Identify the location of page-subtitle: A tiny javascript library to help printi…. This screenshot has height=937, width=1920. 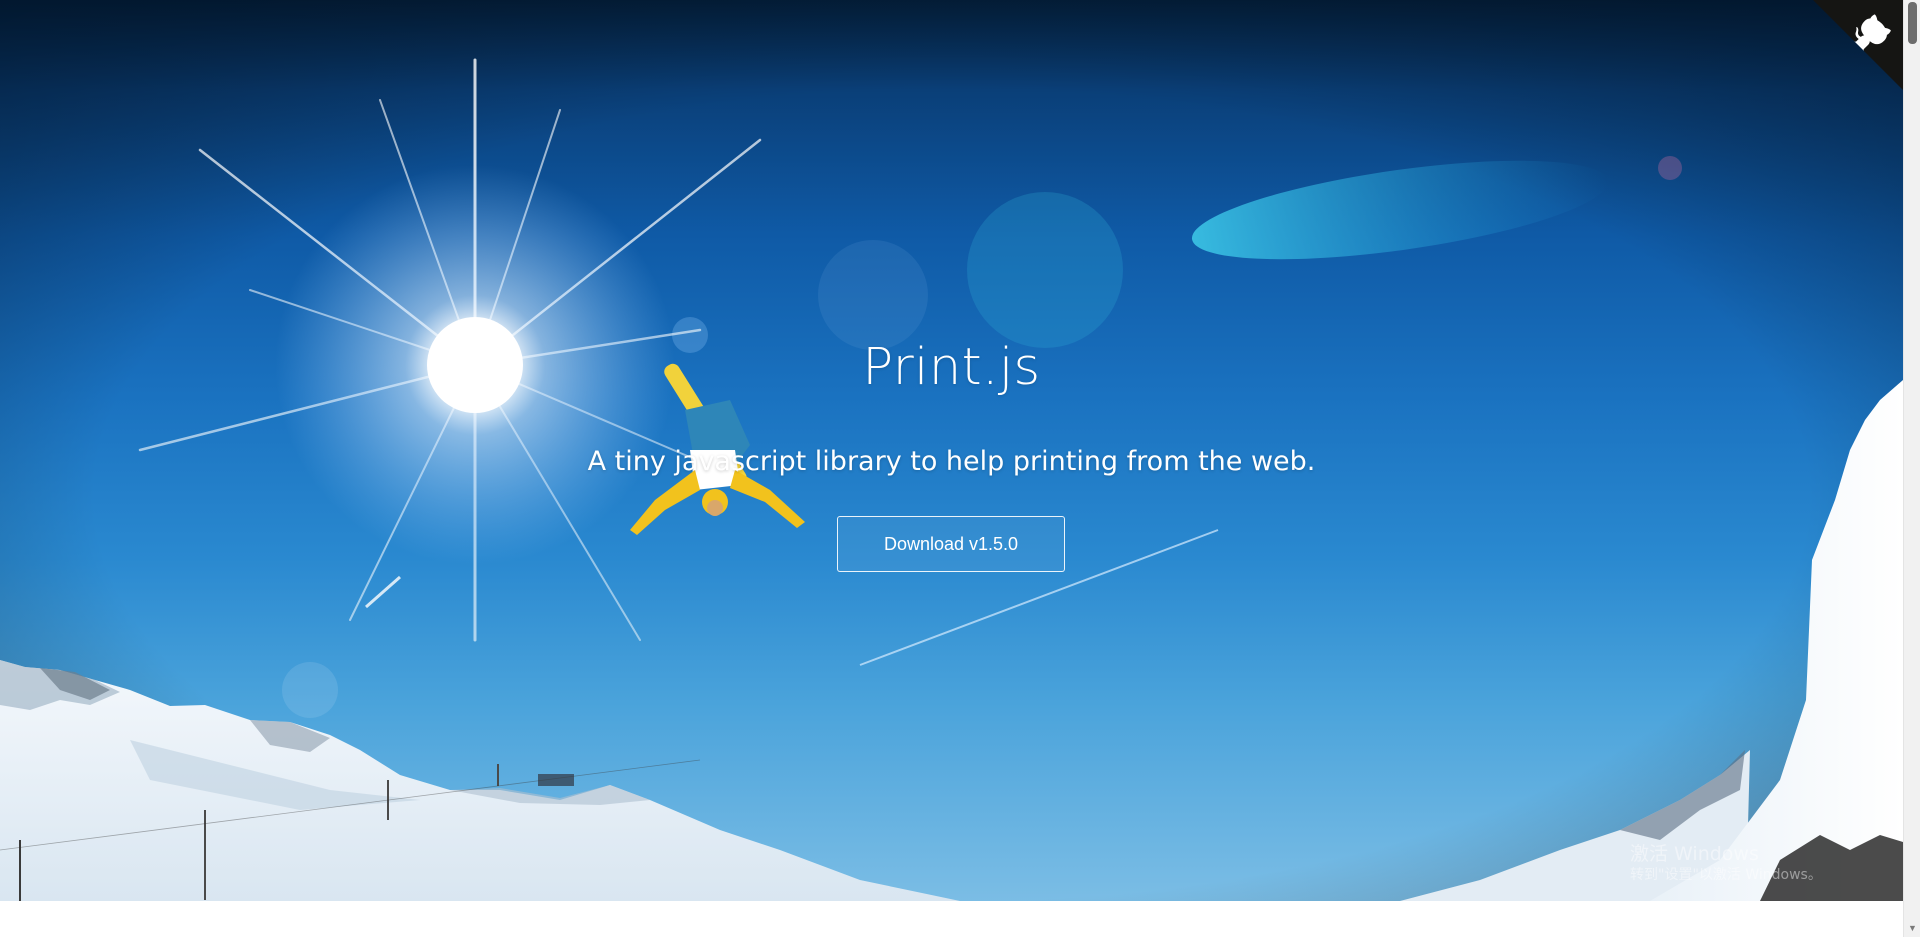
(951, 461).